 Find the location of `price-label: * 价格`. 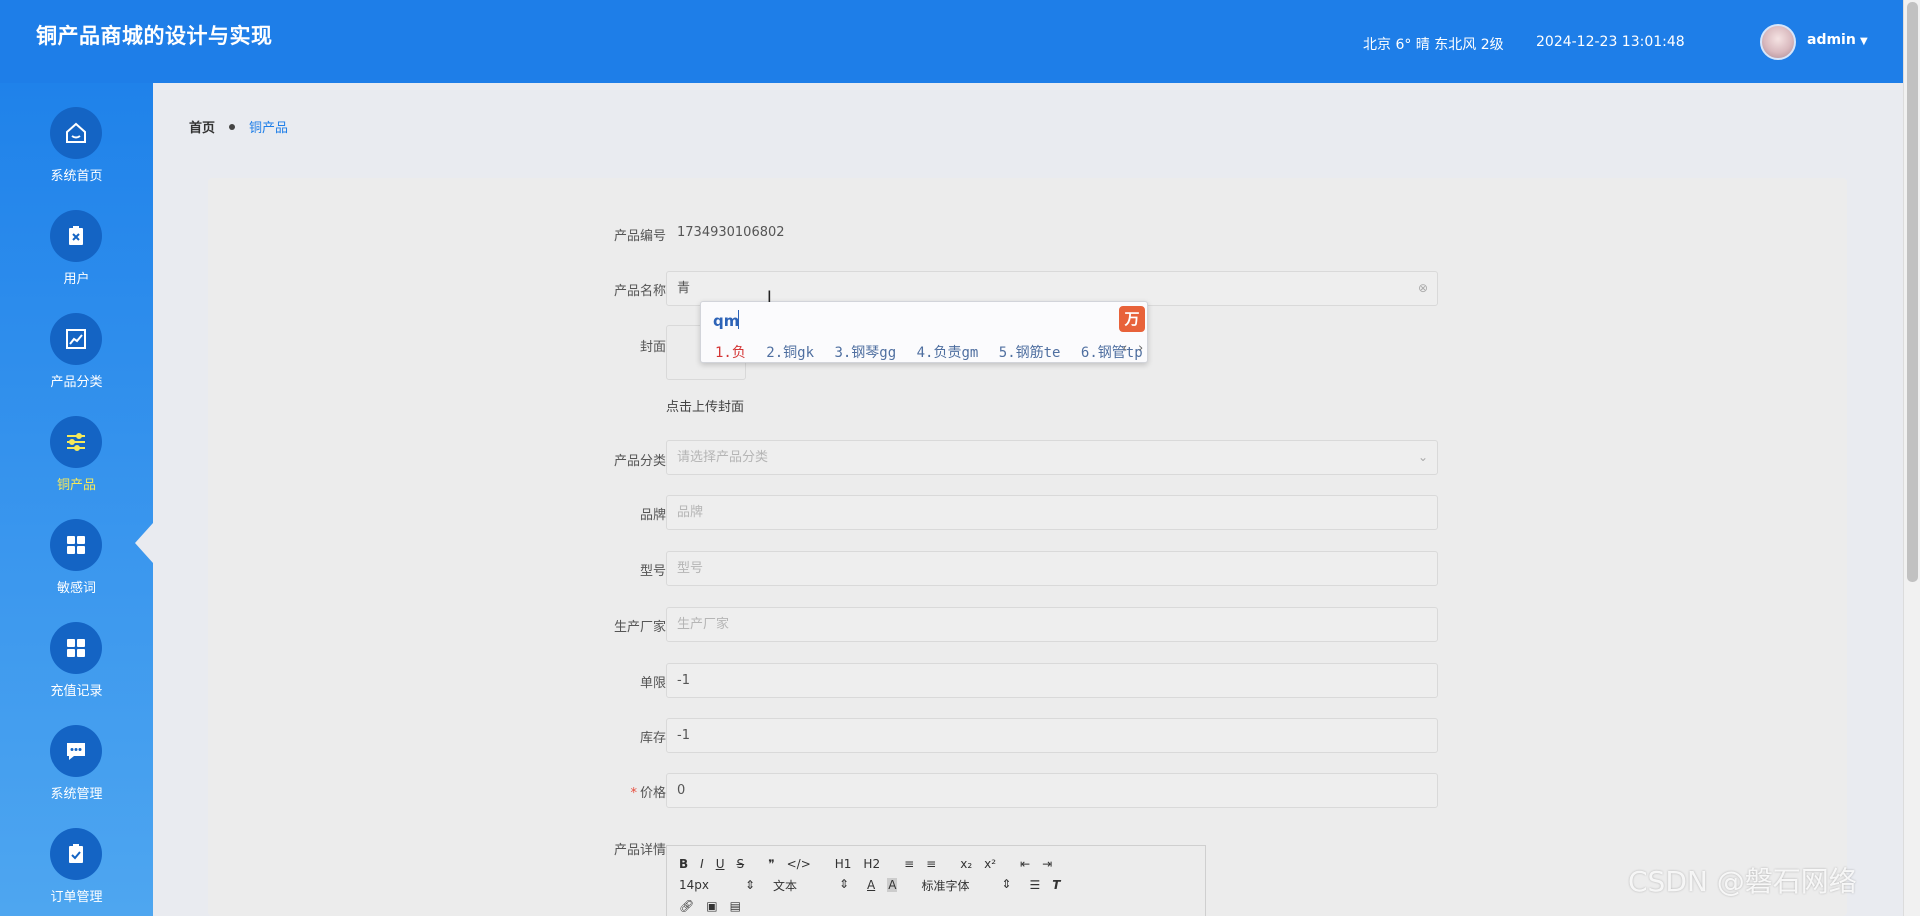

price-label: * 价格 is located at coordinates (586, 791).